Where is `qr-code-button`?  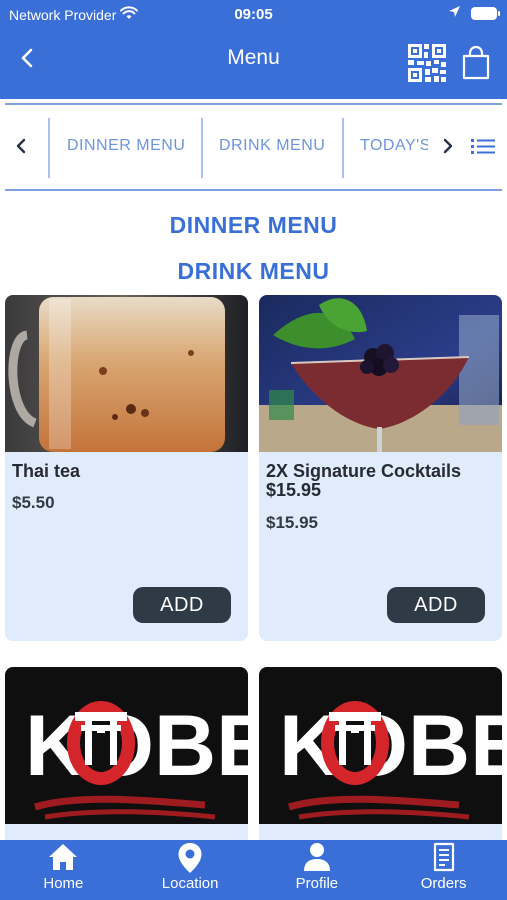 qr-code-button is located at coordinates (427, 63).